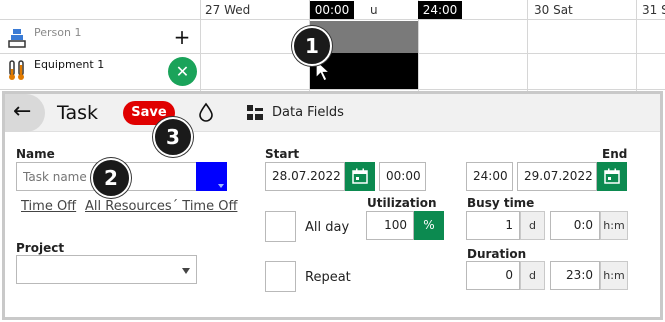  What do you see at coordinates (557, 176) in the screenshot?
I see `end-date-input: 29.07.2022` at bounding box center [557, 176].